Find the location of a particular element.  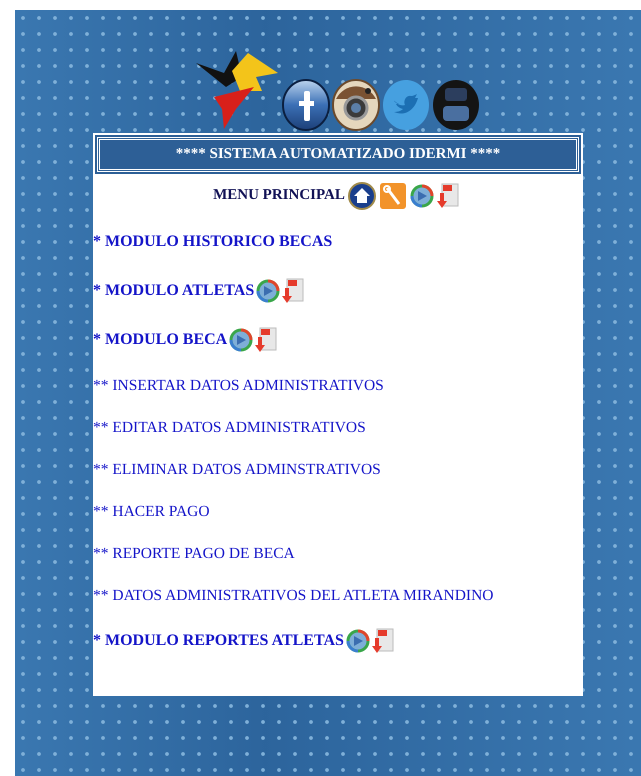

page-title: **** SISTEMA AUTOMATIZADO IDERMI **** is located at coordinates (338, 154).